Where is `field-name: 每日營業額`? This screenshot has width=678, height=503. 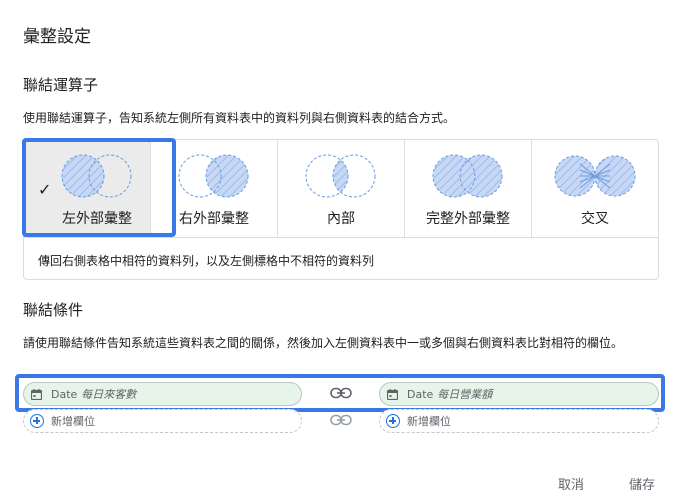 field-name: 每日營業額 is located at coordinates (465, 394).